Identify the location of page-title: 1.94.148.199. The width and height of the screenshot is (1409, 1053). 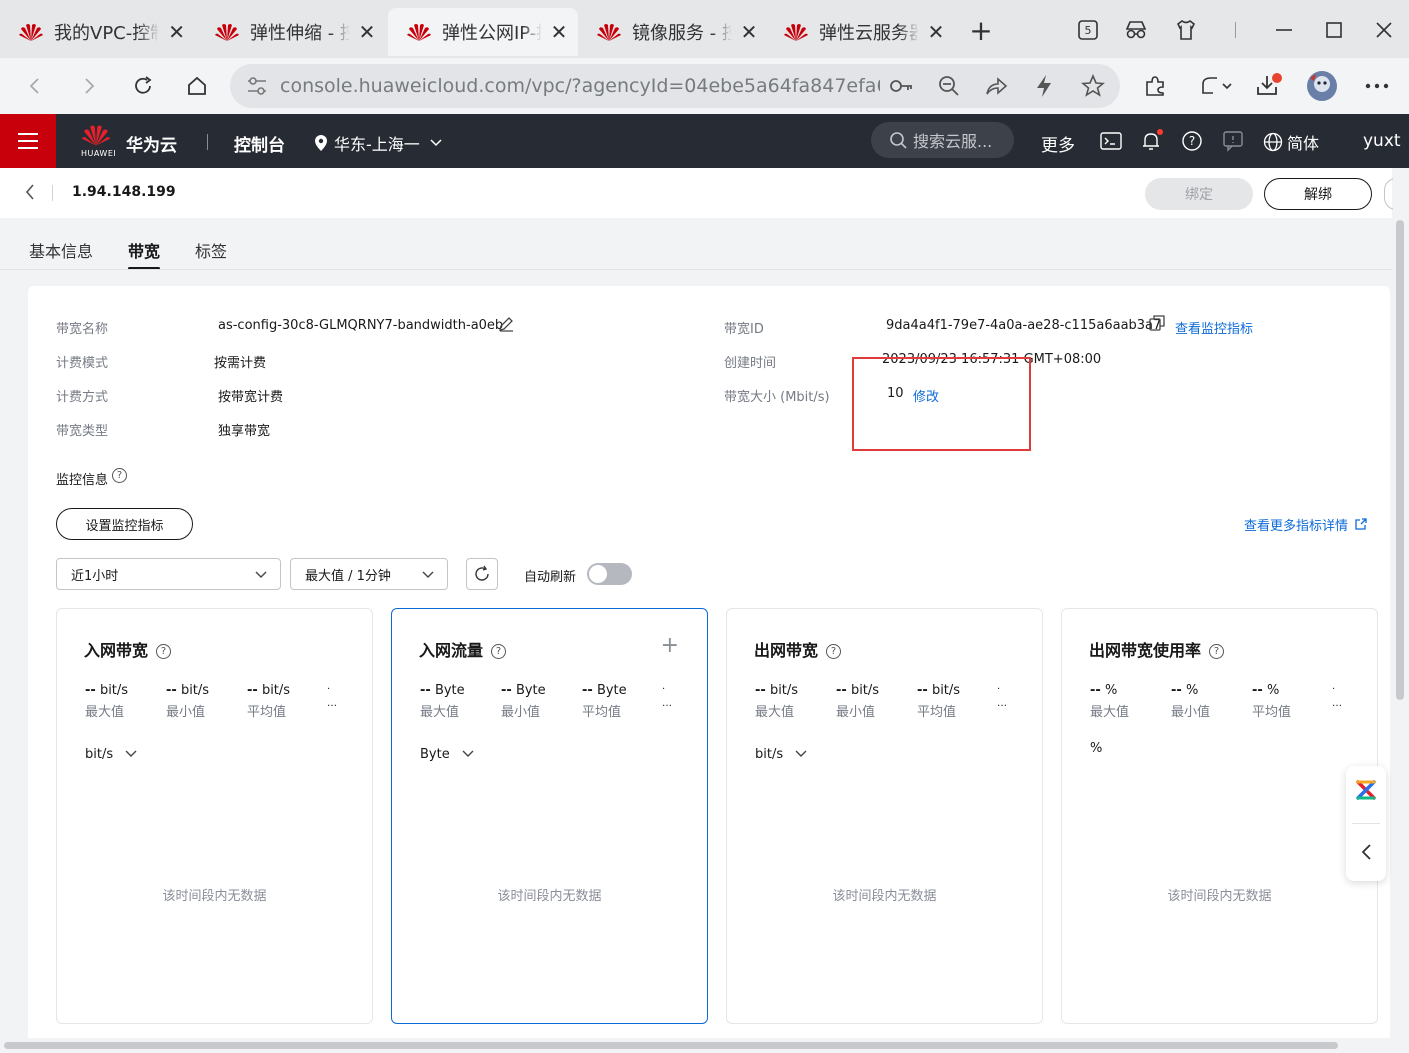
(124, 192).